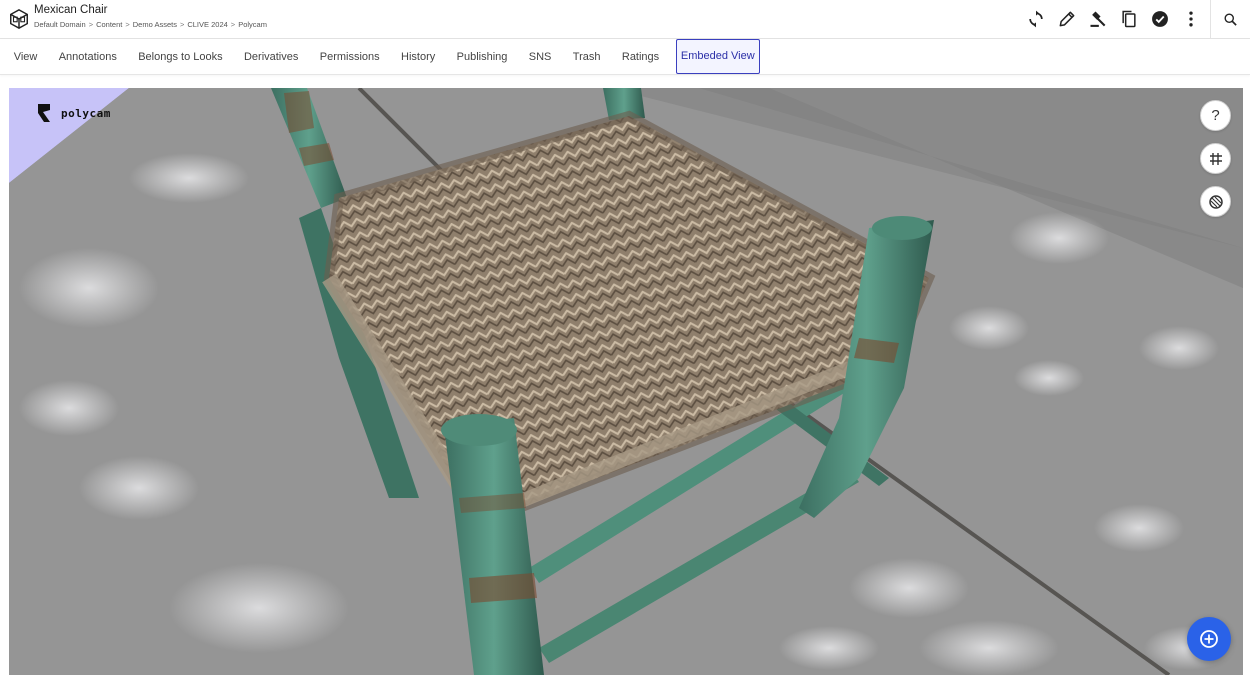 The height and width of the screenshot is (680, 1250). Describe the element at coordinates (109, 24) in the screenshot. I see `breadcrumb-item: Content` at that location.